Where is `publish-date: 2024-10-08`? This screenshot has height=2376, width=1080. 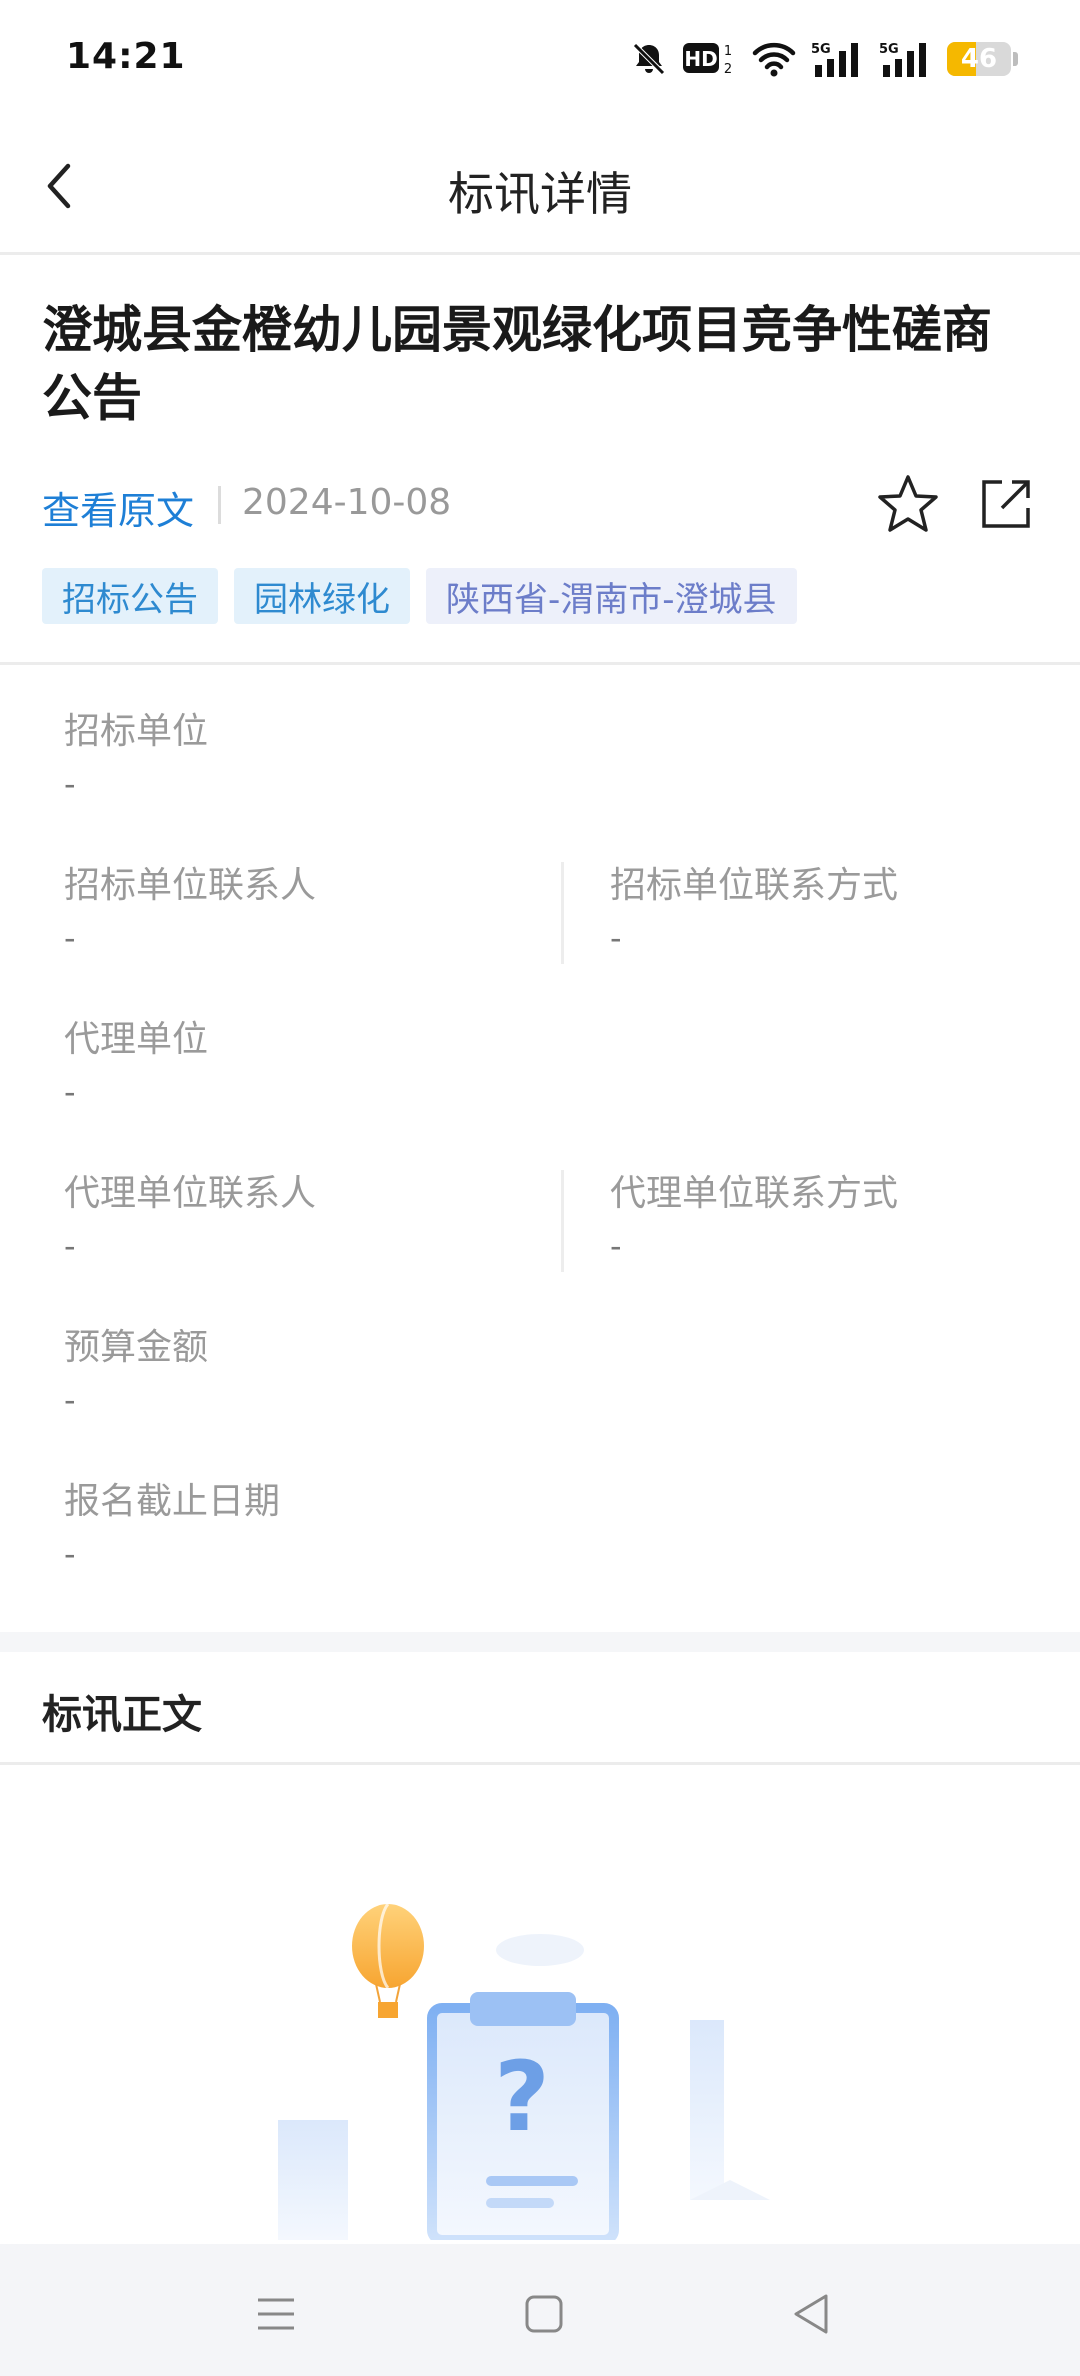 publish-date: 2024-10-08 is located at coordinates (347, 502).